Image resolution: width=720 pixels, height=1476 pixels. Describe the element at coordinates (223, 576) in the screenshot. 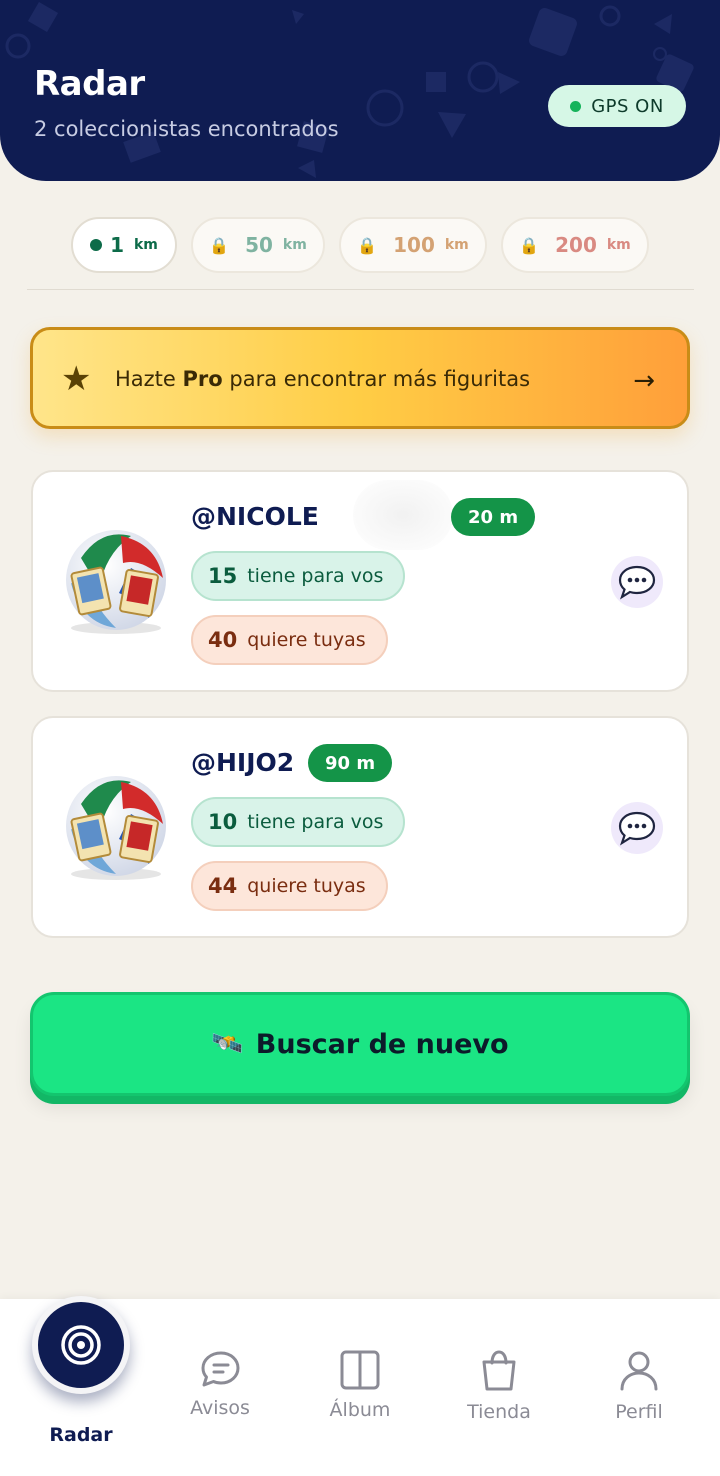

I see `has-count: 15` at that location.